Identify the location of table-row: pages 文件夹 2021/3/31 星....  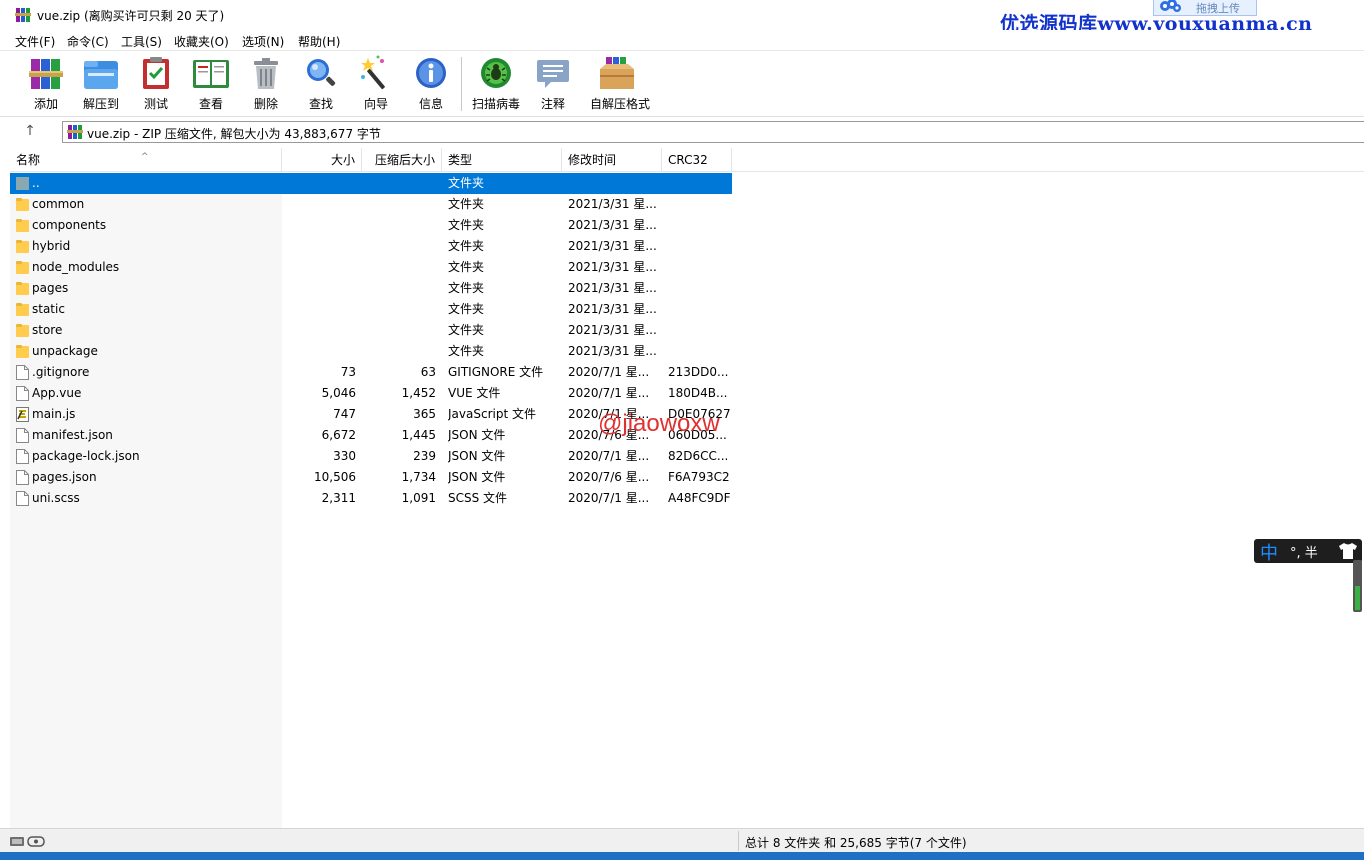
(371, 288).